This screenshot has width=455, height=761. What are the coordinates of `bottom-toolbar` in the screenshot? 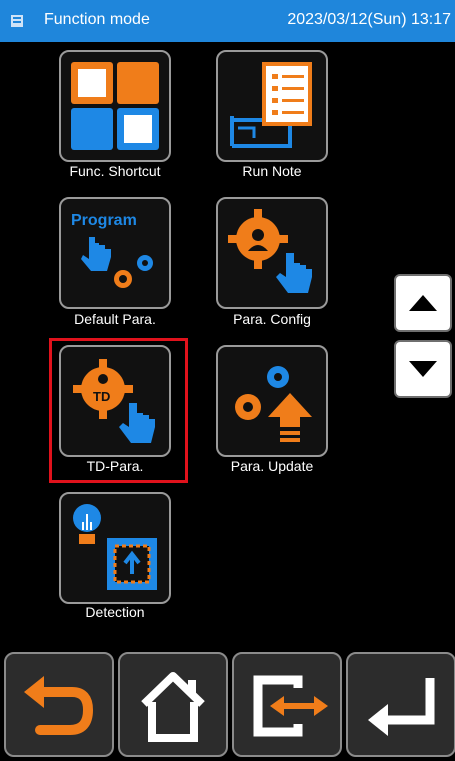 It's located at (227, 704).